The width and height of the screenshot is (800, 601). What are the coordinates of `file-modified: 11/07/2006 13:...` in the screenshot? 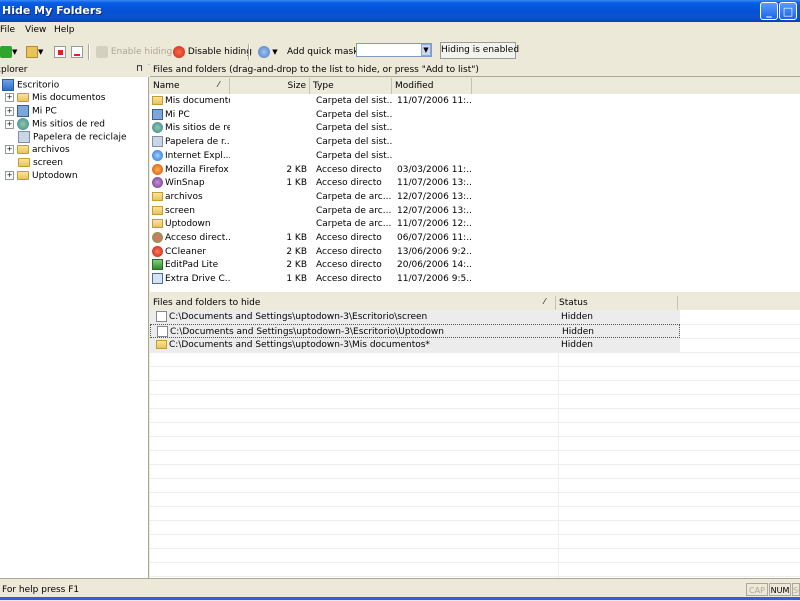 It's located at (435, 183).